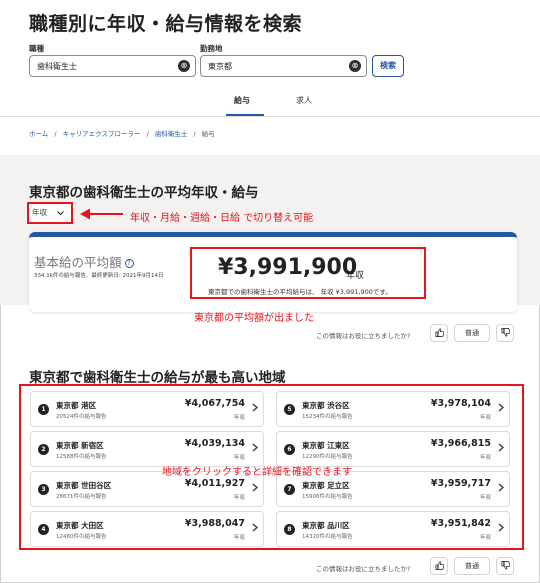 Image resolution: width=540 pixels, height=583 pixels. What do you see at coordinates (80, 445) in the screenshot?
I see `region-name: 東京都 新宿区` at bounding box center [80, 445].